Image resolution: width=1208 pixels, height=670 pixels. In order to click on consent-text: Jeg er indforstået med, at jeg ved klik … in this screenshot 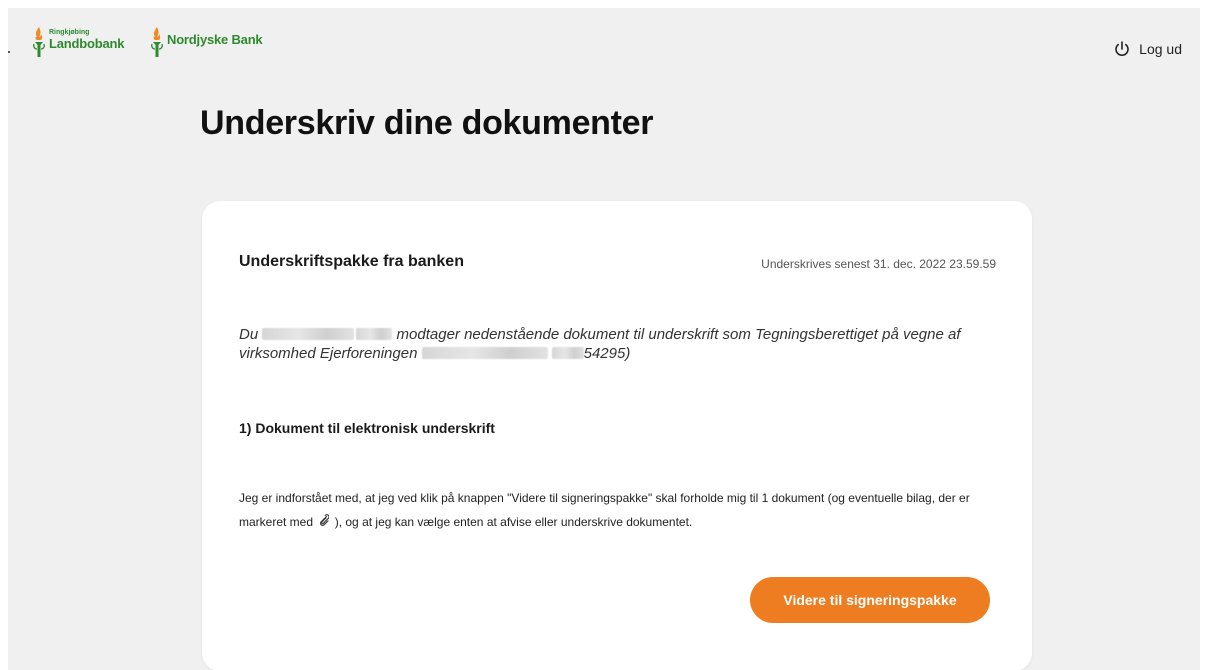, I will do `click(609, 510)`.